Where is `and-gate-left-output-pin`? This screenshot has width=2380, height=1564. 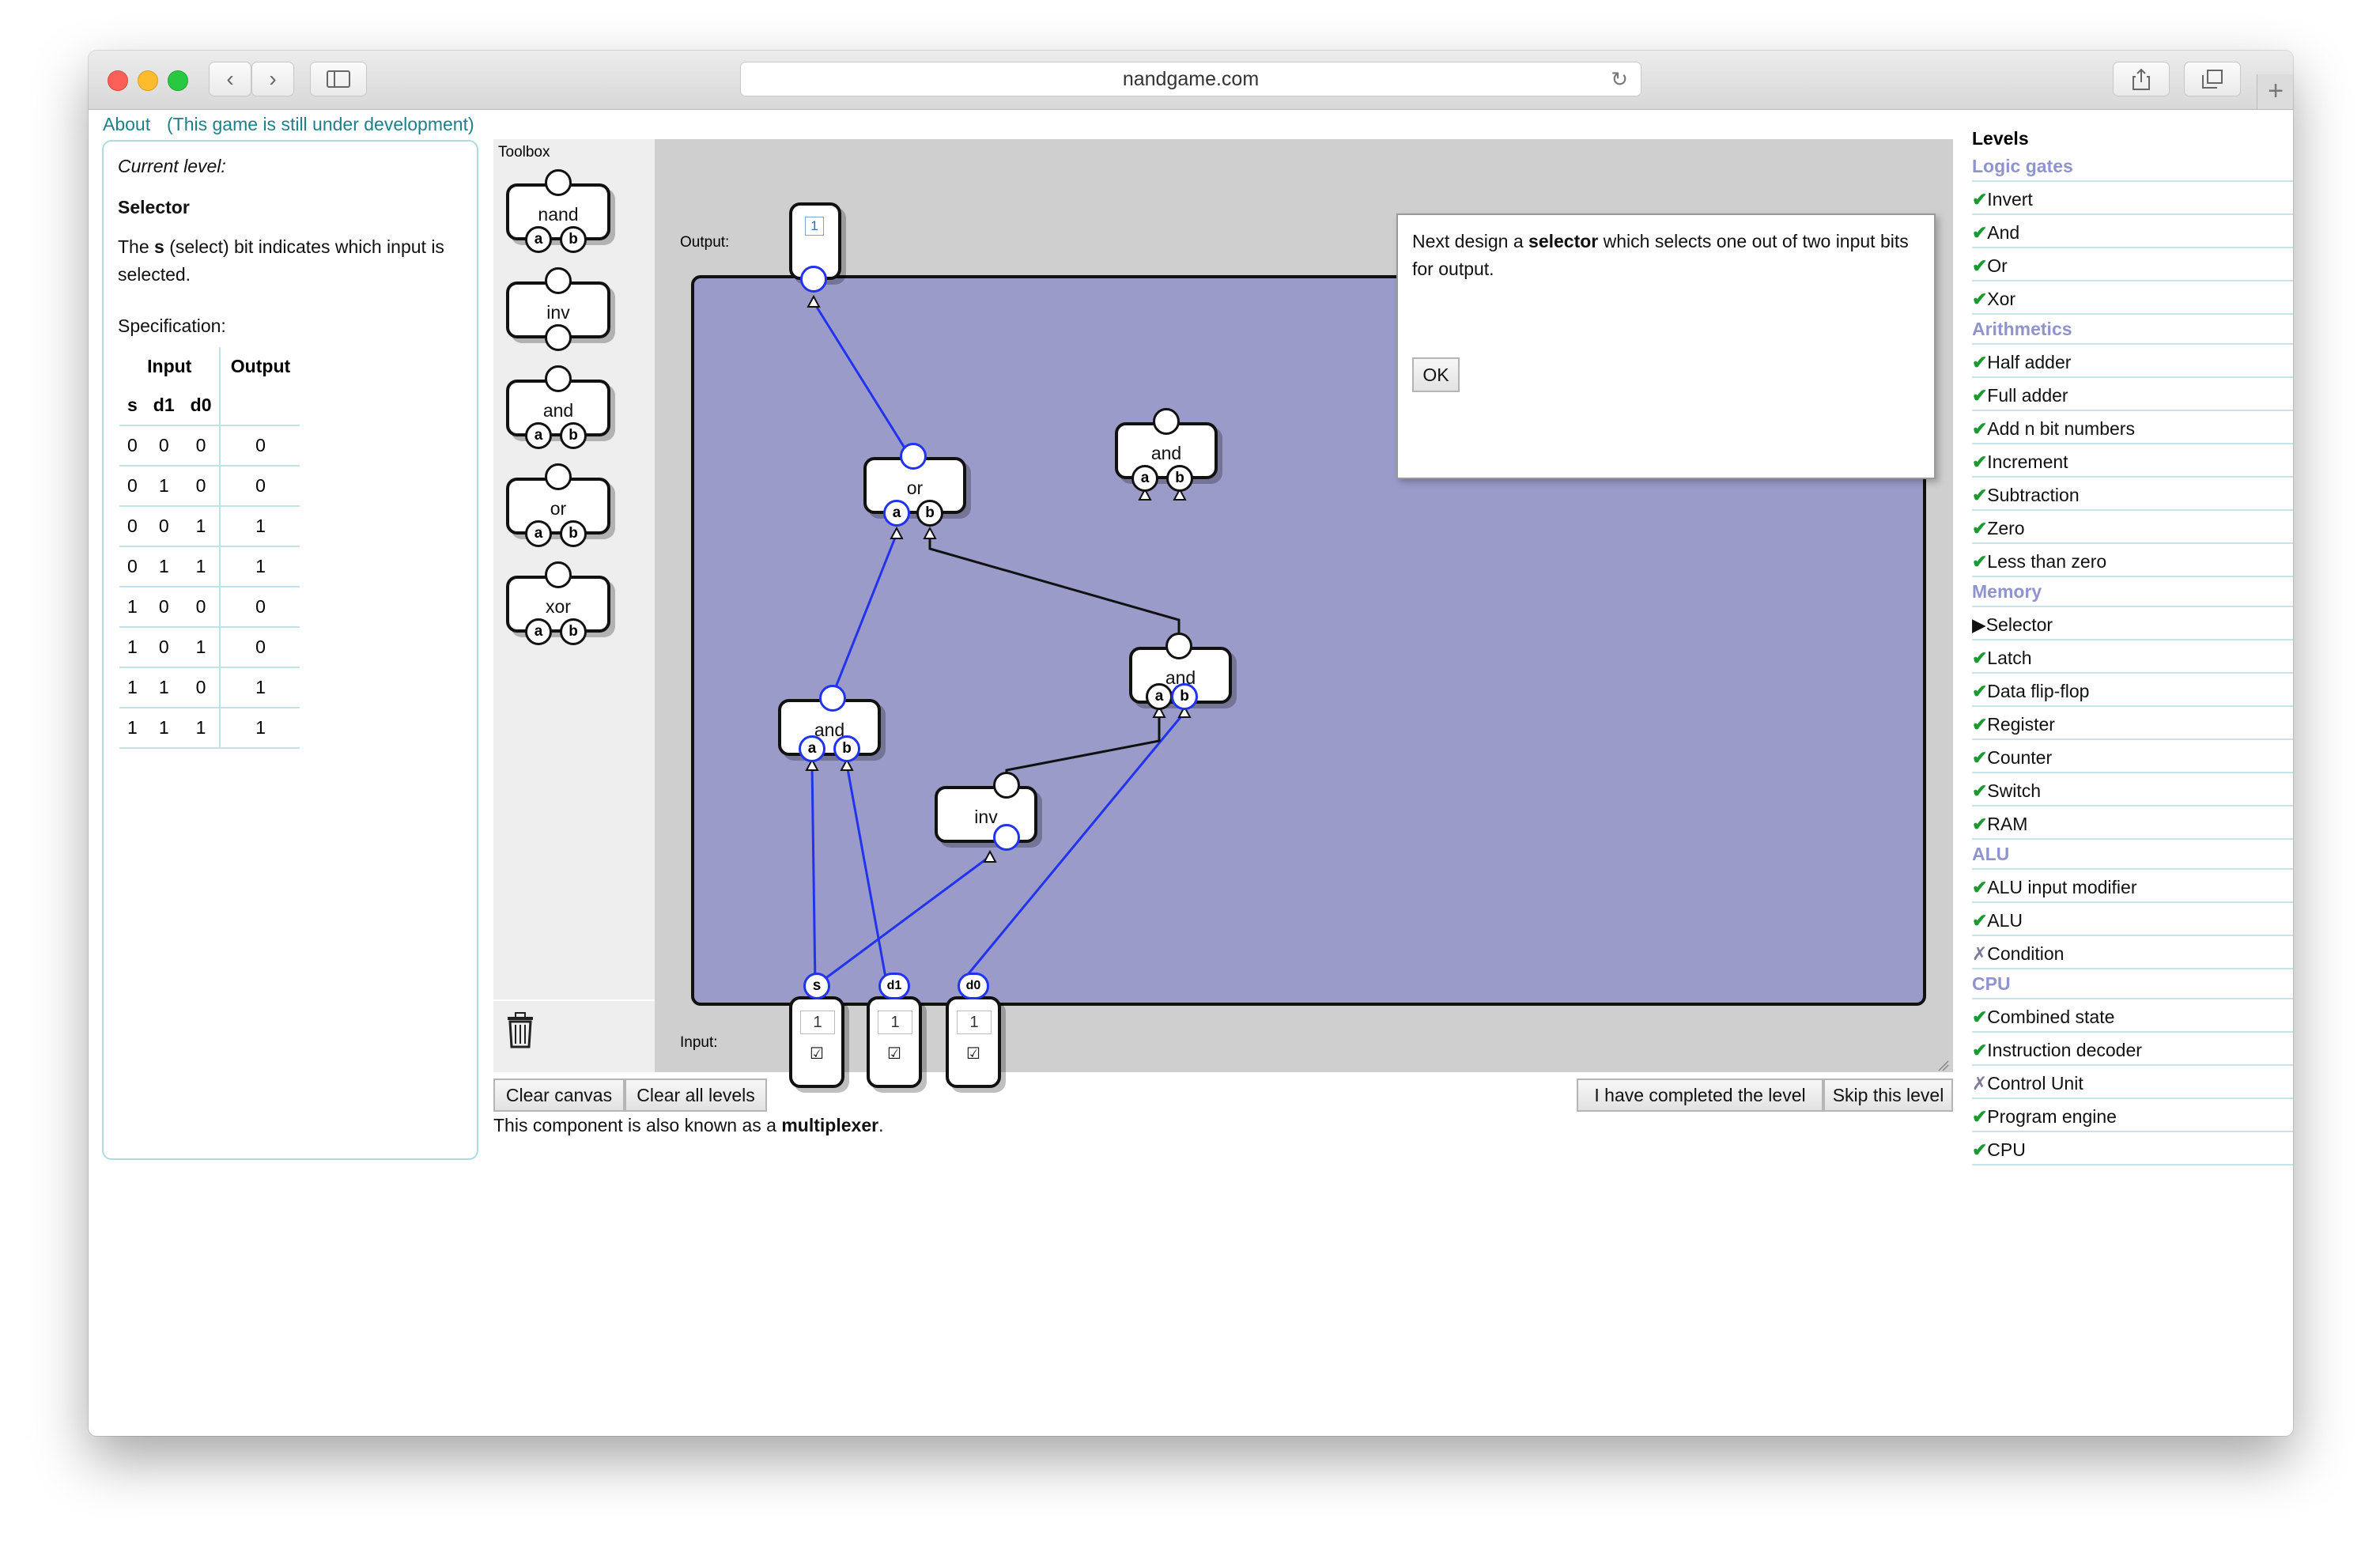 and-gate-left-output-pin is located at coordinates (832, 698).